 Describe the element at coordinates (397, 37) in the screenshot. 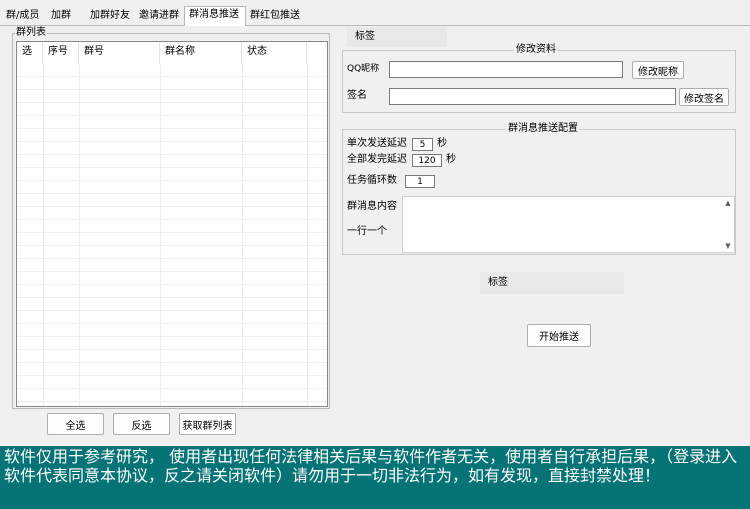

I see `tag-label-top: 标签` at that location.